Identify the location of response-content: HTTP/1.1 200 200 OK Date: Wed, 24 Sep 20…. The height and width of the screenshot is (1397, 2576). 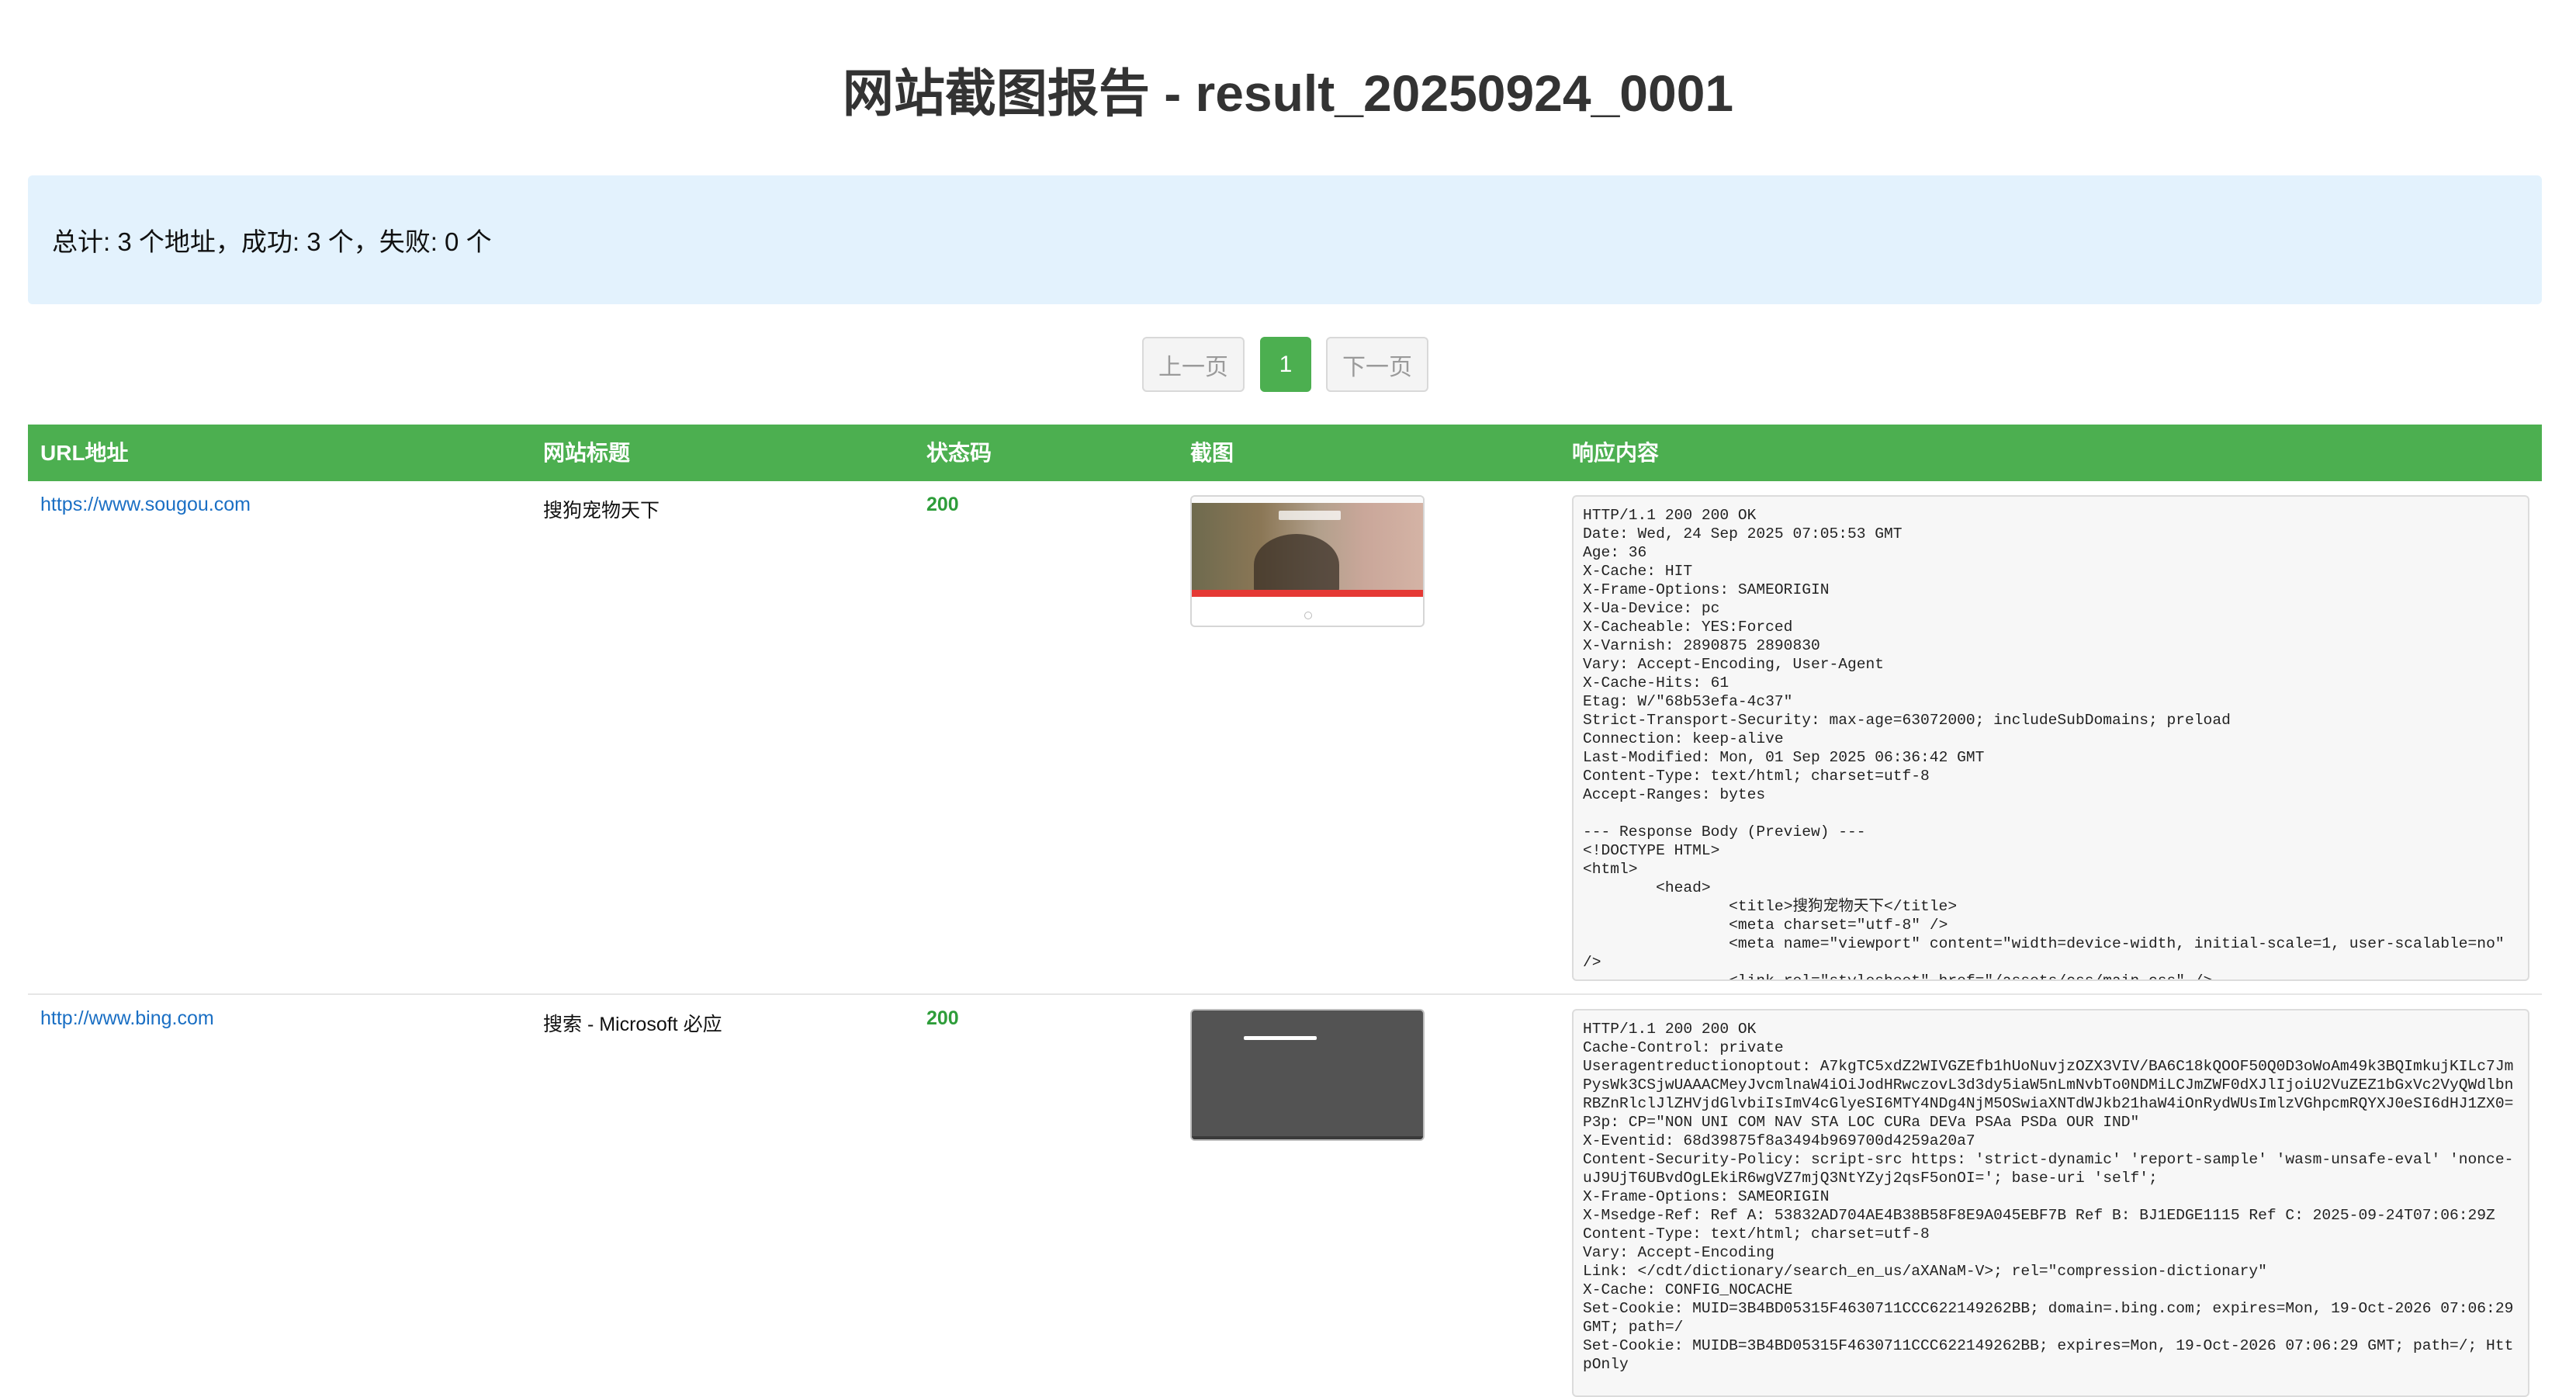
(2050, 738).